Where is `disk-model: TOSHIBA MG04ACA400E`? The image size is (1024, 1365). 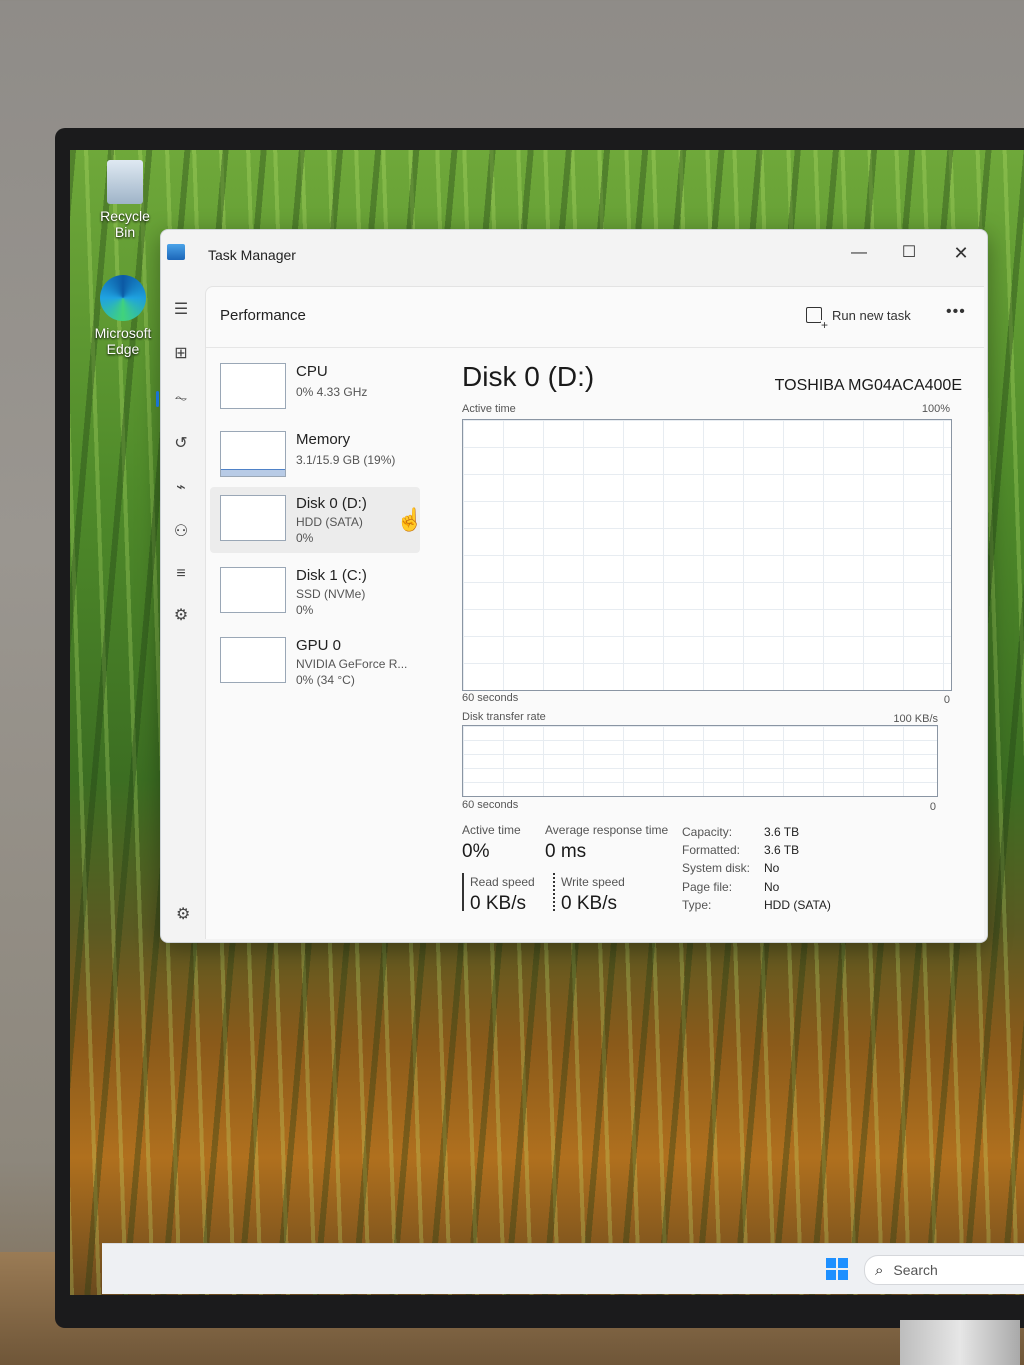
disk-model: TOSHIBA MG04ACA400E is located at coordinates (868, 385).